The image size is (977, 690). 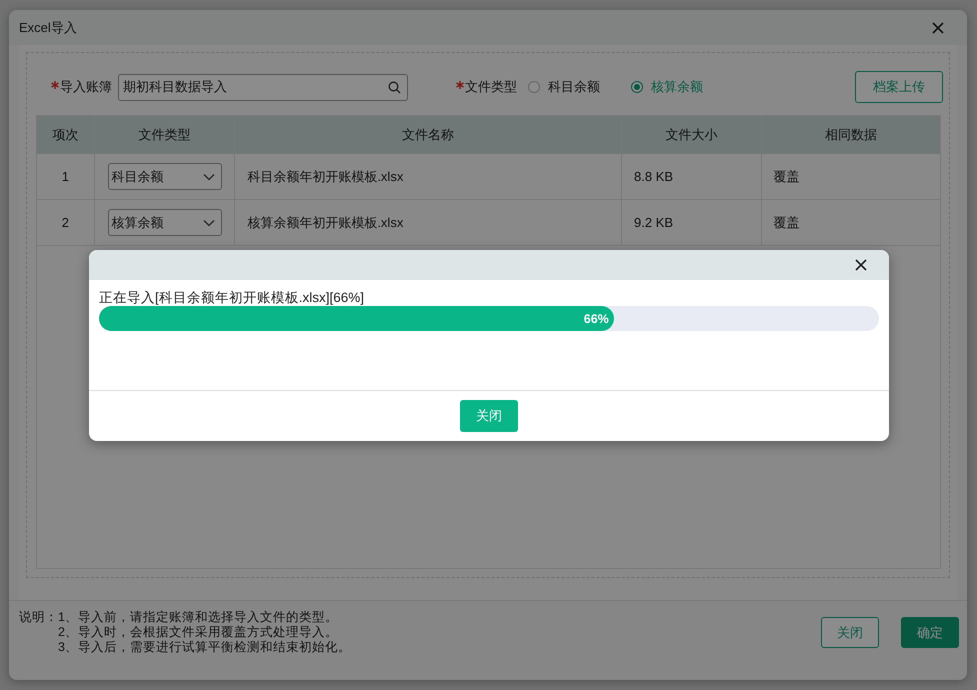 I want to click on radio-label: 核算余额, so click(x=677, y=87).